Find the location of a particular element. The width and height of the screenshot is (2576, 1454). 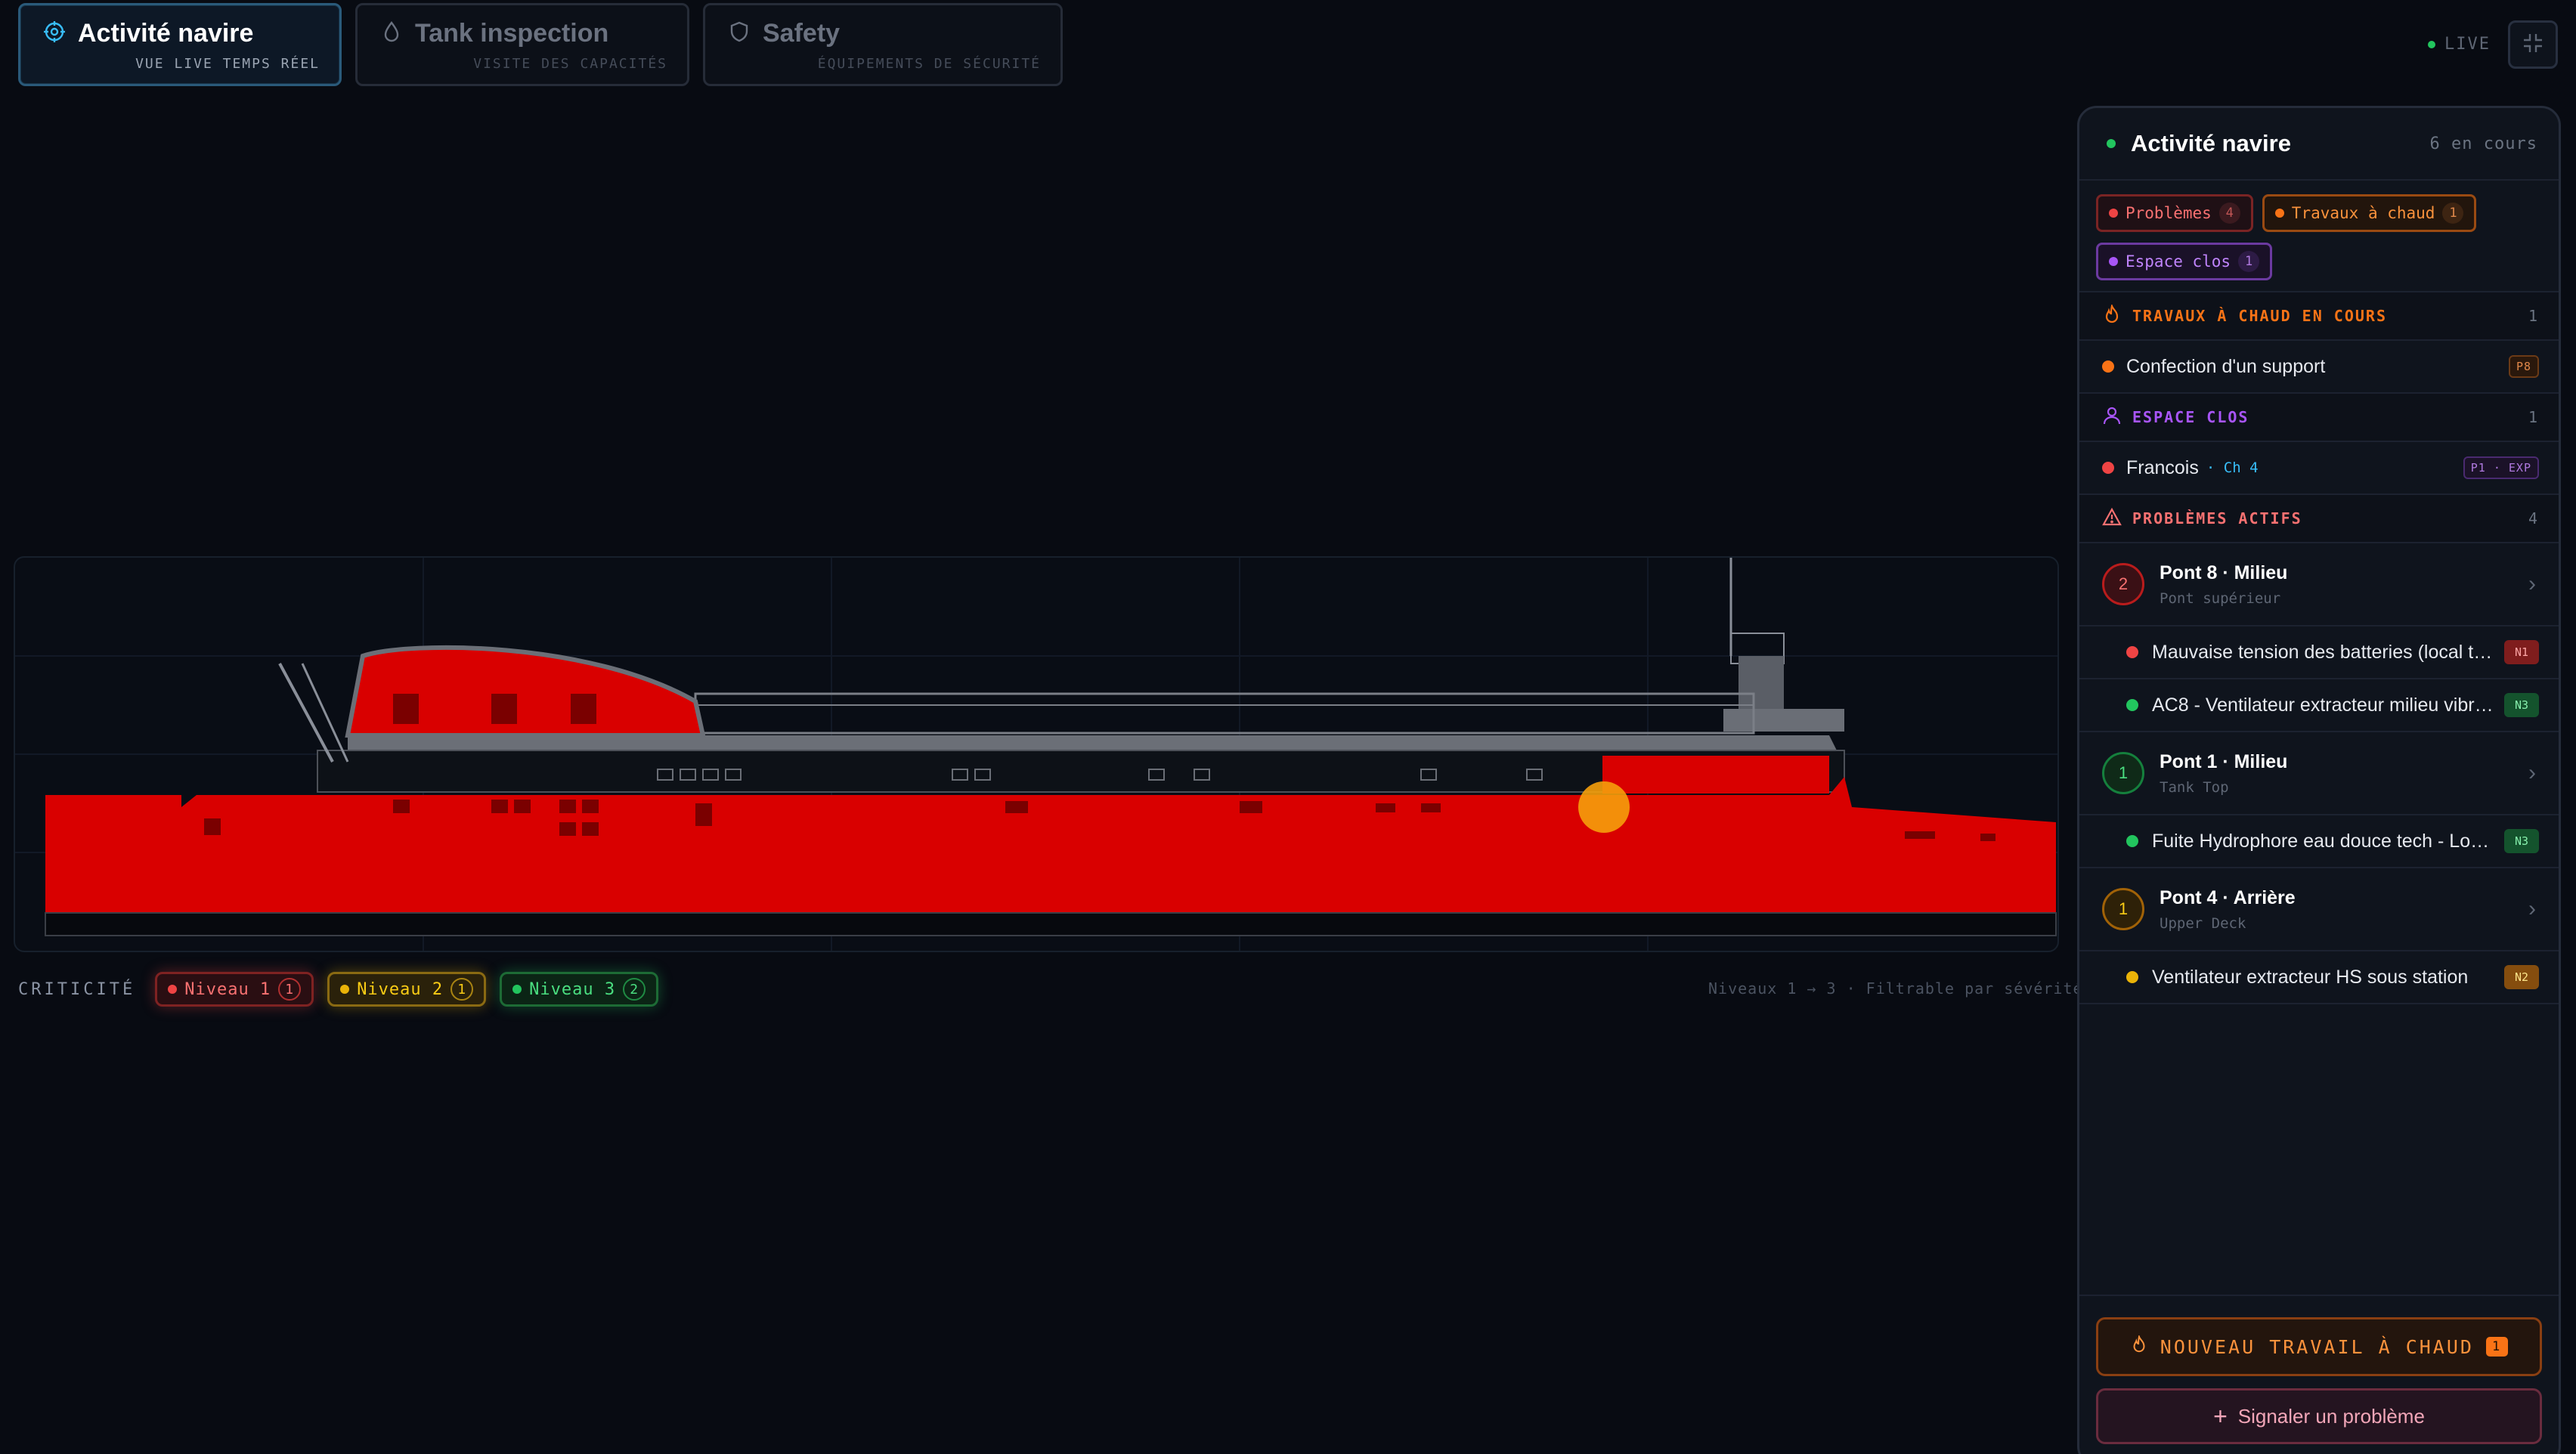

button-label: NOUVEAU TRAVAIL À CHAUD is located at coordinates (2317, 1346).